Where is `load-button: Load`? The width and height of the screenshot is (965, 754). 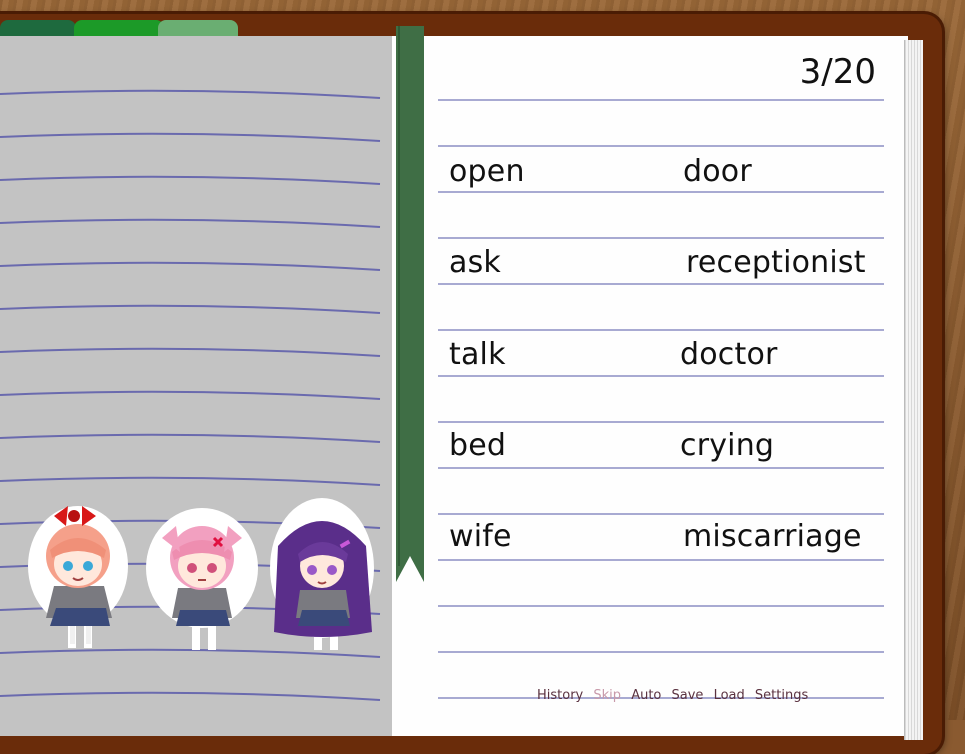
load-button: Load is located at coordinates (729, 695).